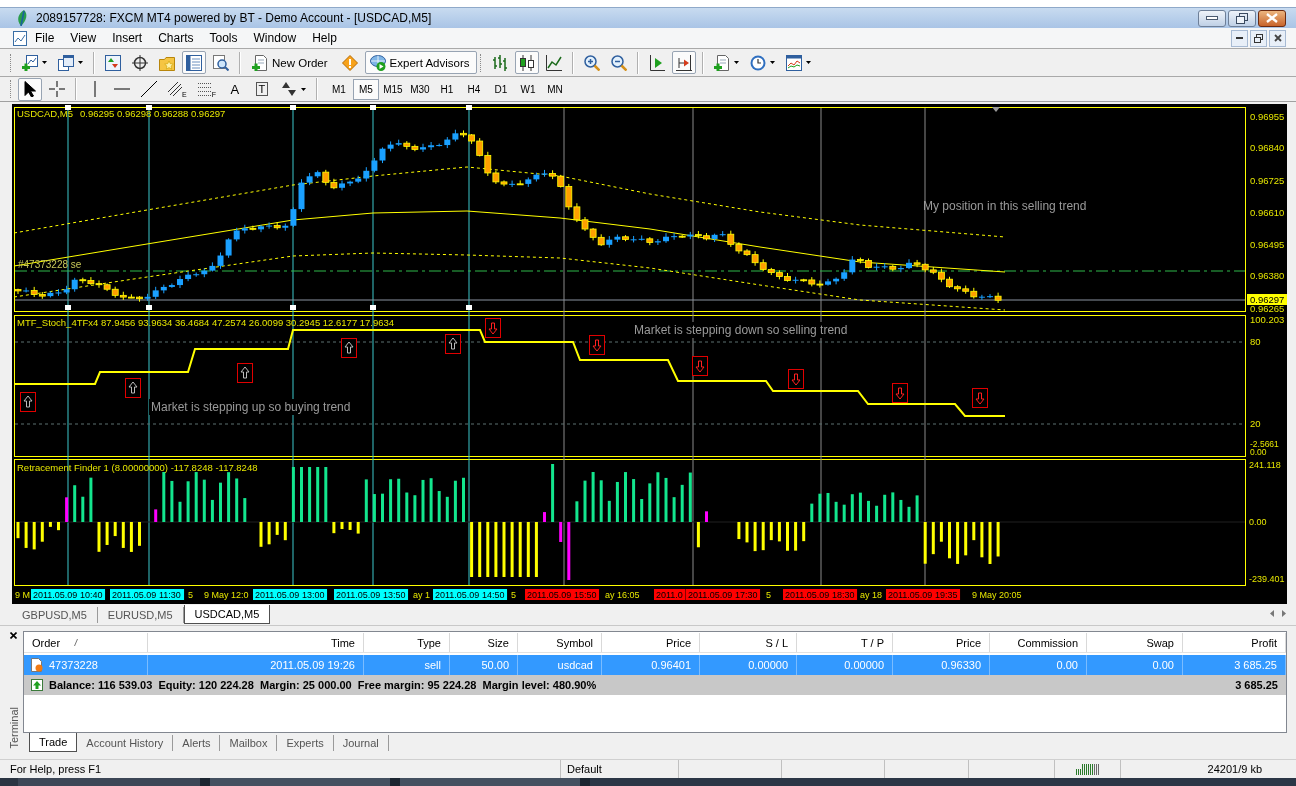 Image resolution: width=1296 pixels, height=786 pixels. What do you see at coordinates (1267, 309) in the screenshot?
I see `price-scale-label: 0.96265` at bounding box center [1267, 309].